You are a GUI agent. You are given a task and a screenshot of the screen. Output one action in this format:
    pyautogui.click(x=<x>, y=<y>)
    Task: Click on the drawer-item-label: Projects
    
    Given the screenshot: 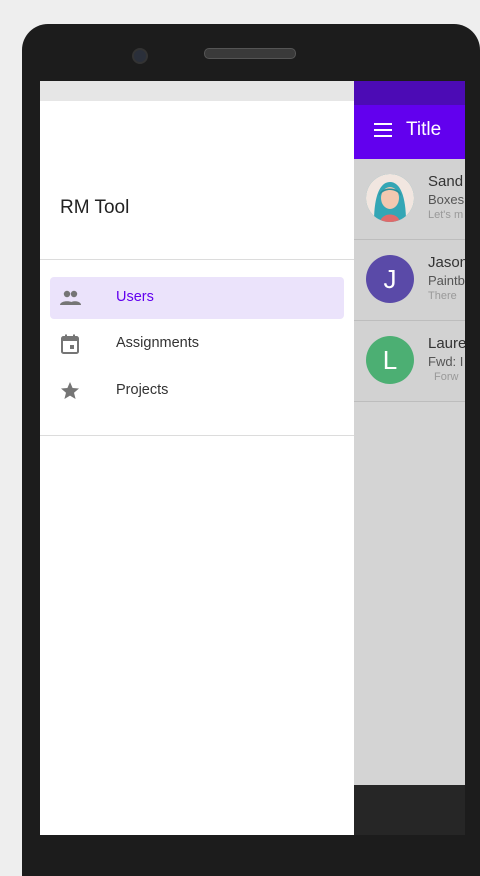 What is the action you would take?
    pyautogui.click(x=142, y=390)
    